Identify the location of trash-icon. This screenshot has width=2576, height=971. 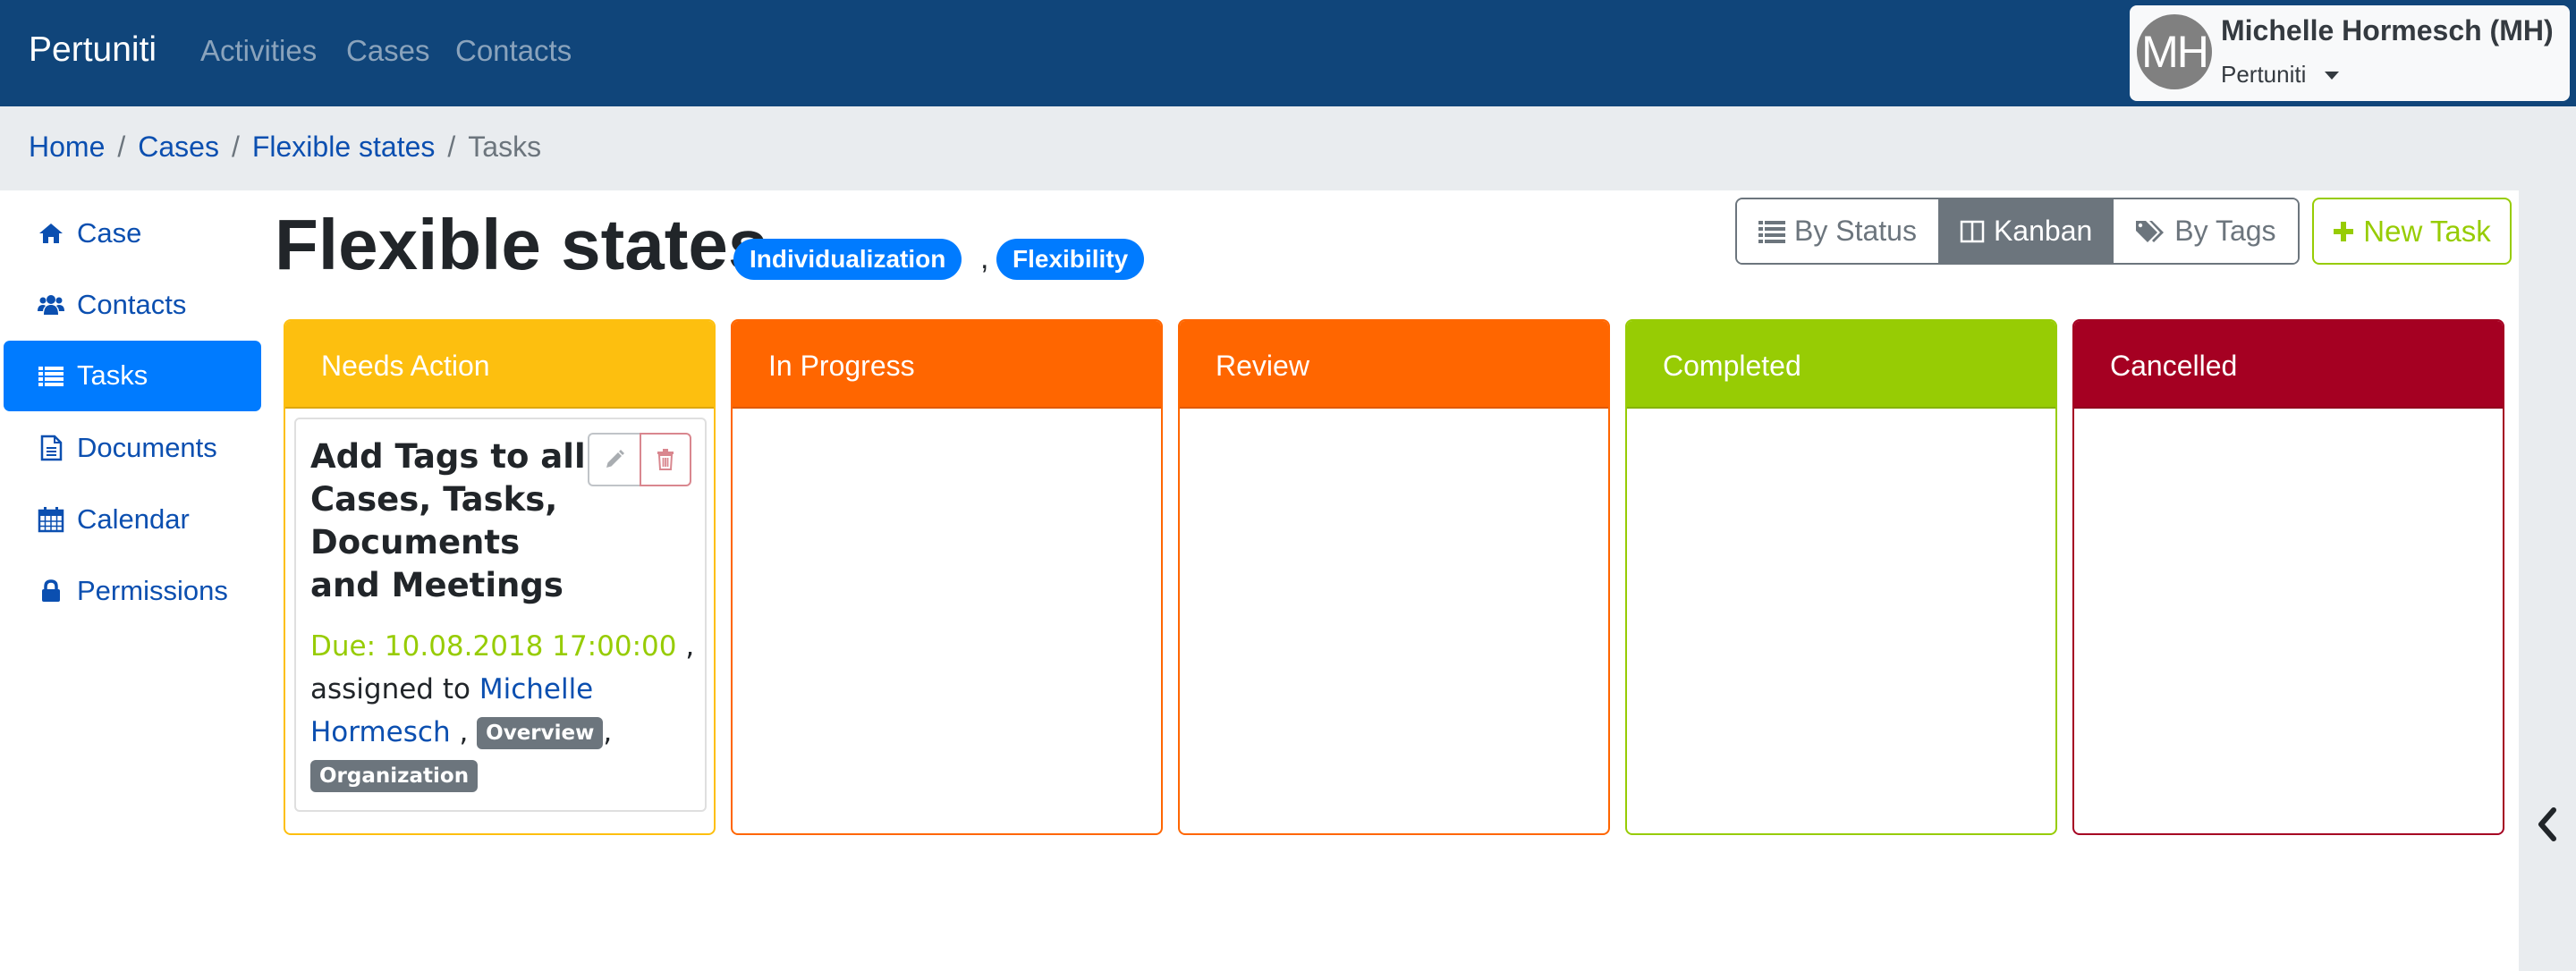
(665, 460).